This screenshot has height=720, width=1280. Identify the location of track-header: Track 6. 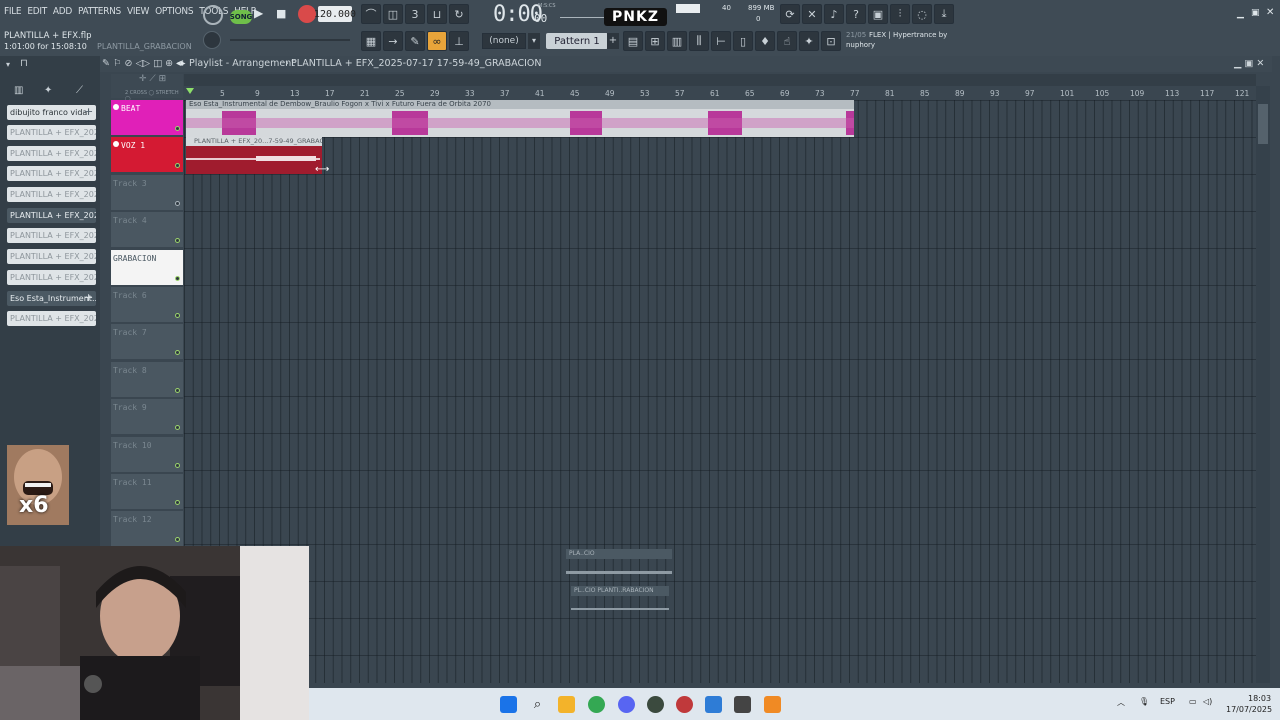
(147, 305).